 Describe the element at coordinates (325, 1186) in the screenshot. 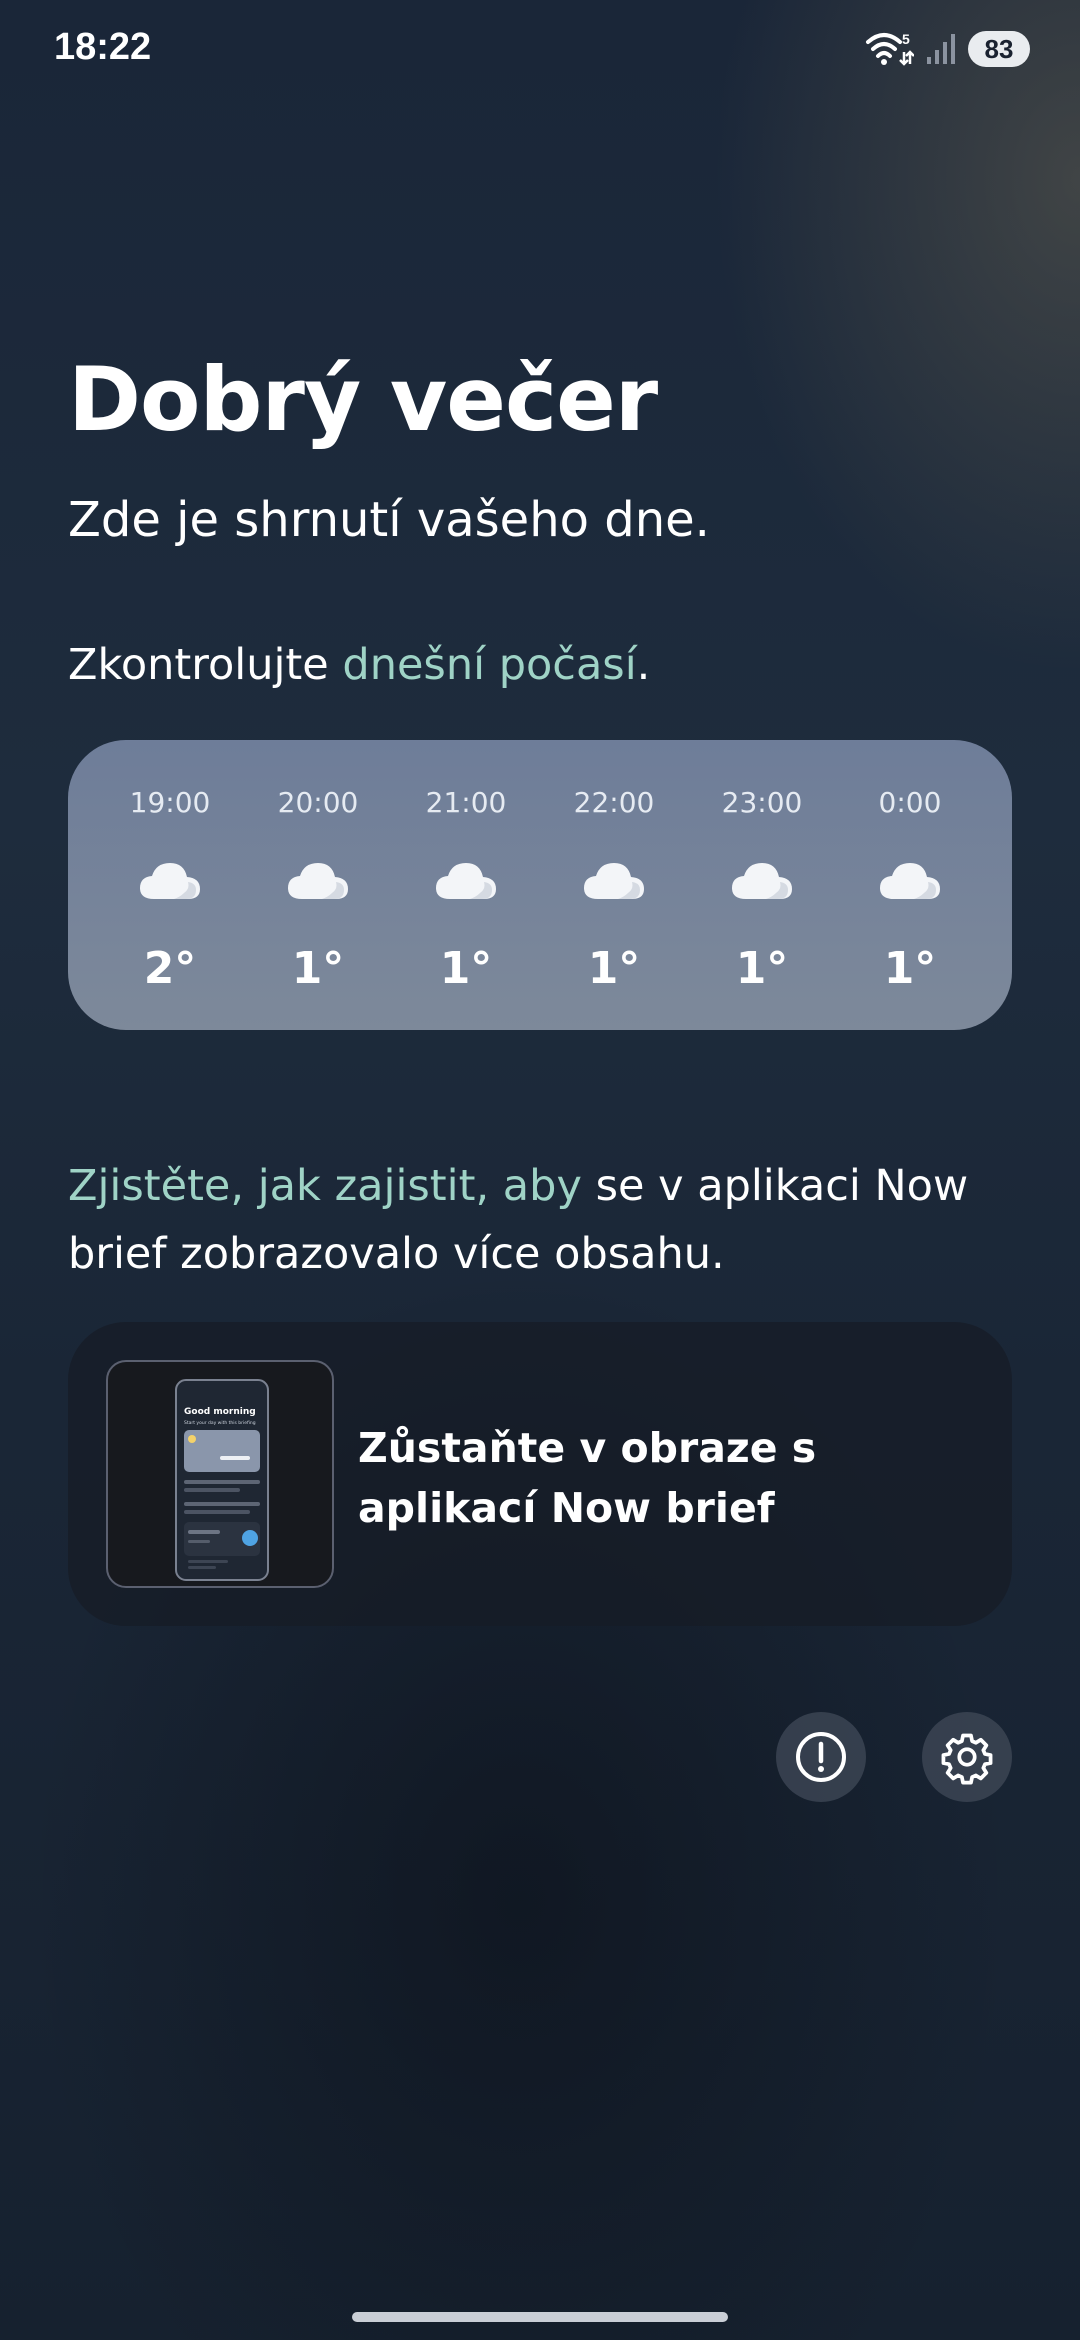

I see `now-brief-info-link: Zjistěte, jak zajistit, aby` at that location.